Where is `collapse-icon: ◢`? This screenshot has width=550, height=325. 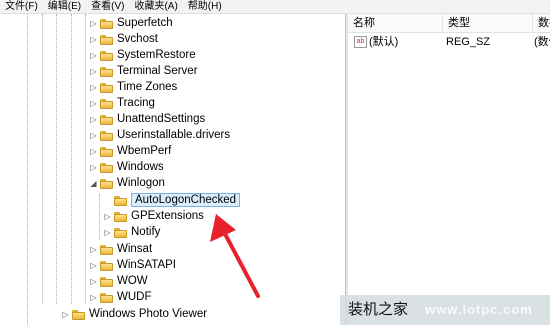 collapse-icon: ◢ is located at coordinates (93, 183).